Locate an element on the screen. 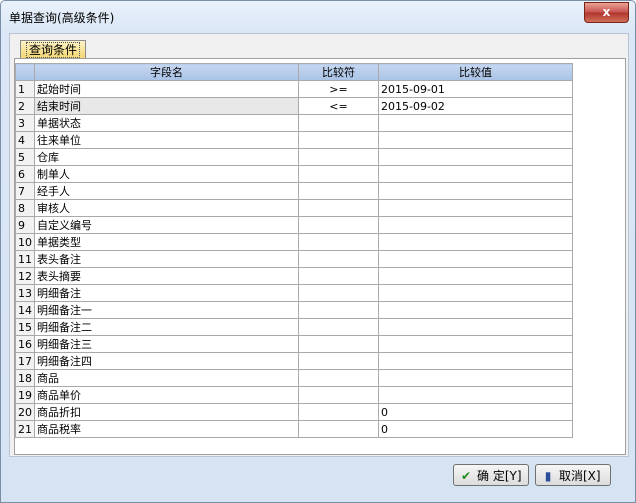  table-row: 18 商品 is located at coordinates (294, 378).